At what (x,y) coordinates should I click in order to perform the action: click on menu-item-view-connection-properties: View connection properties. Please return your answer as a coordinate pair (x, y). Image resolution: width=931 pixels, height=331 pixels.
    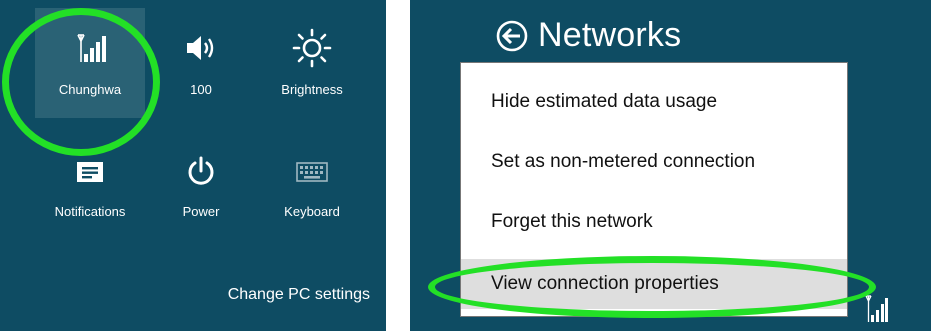
    Looking at the image, I should click on (654, 284).